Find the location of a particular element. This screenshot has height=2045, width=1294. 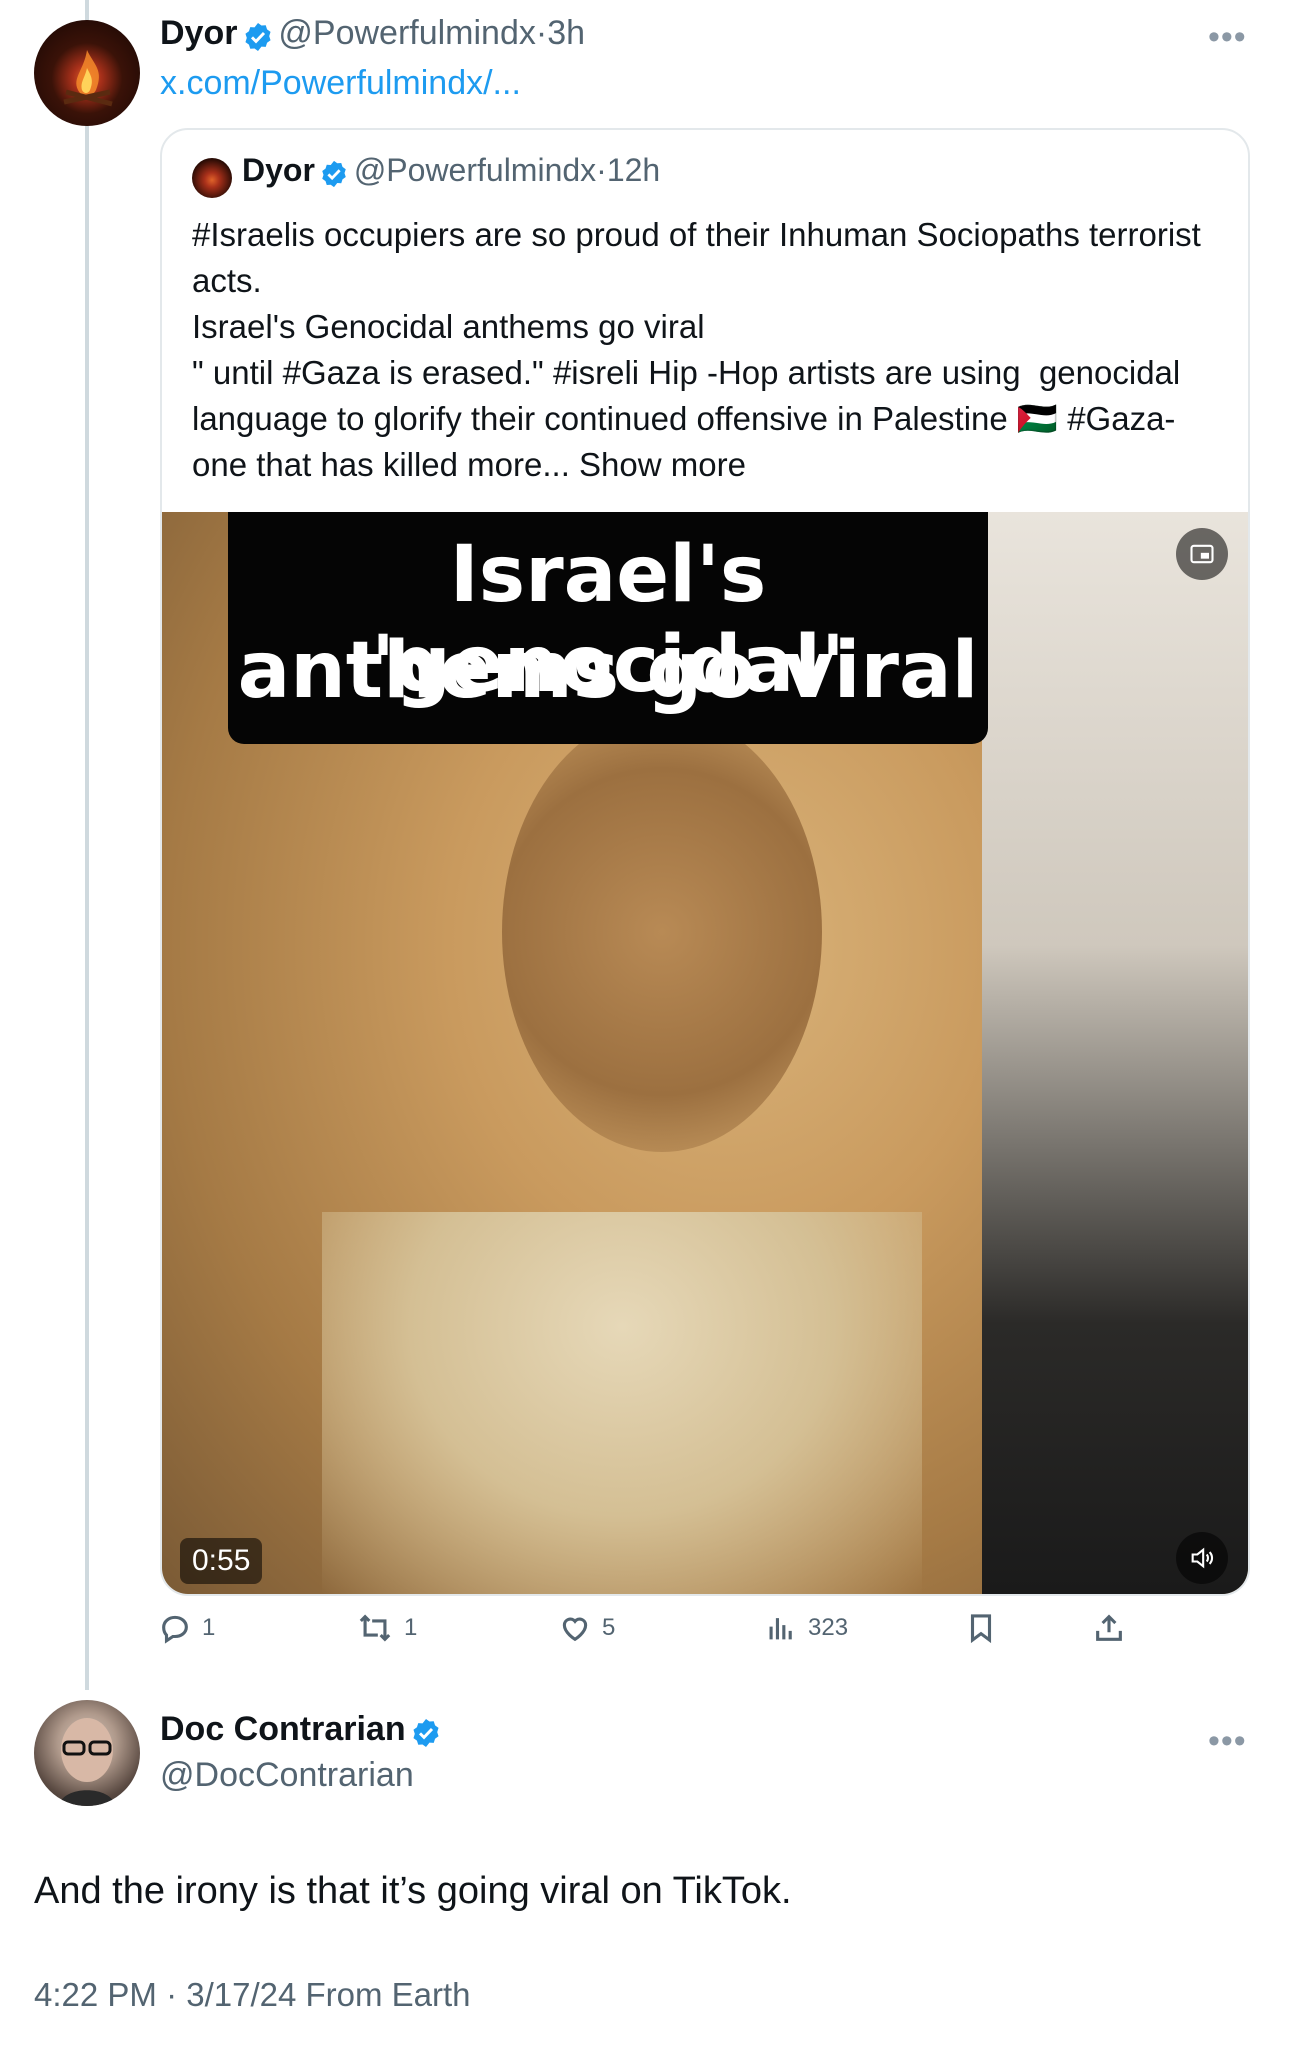

pip-icon is located at coordinates (1202, 554).